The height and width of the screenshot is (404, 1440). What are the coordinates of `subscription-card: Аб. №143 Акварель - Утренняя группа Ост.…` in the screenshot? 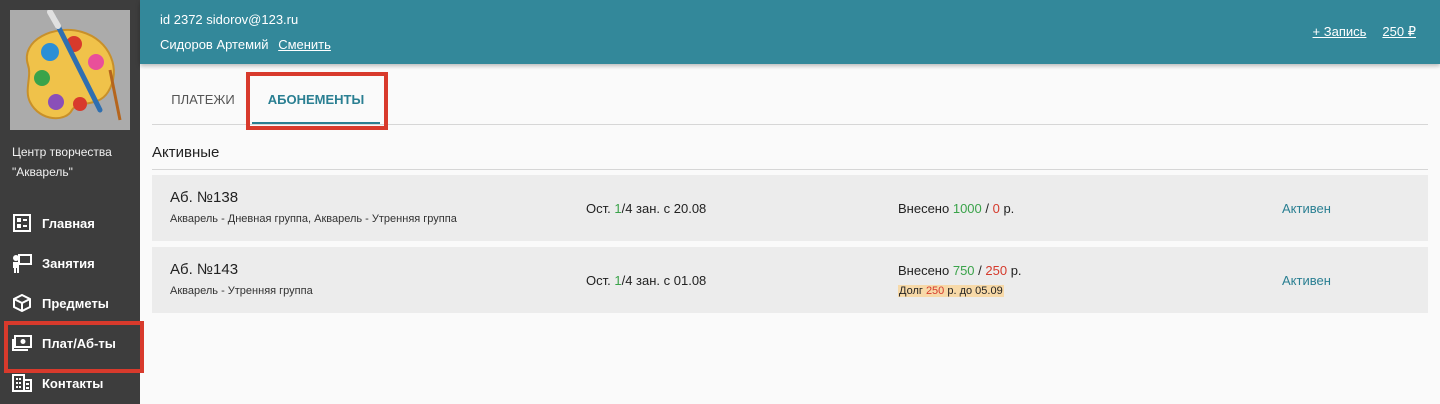 It's located at (790, 280).